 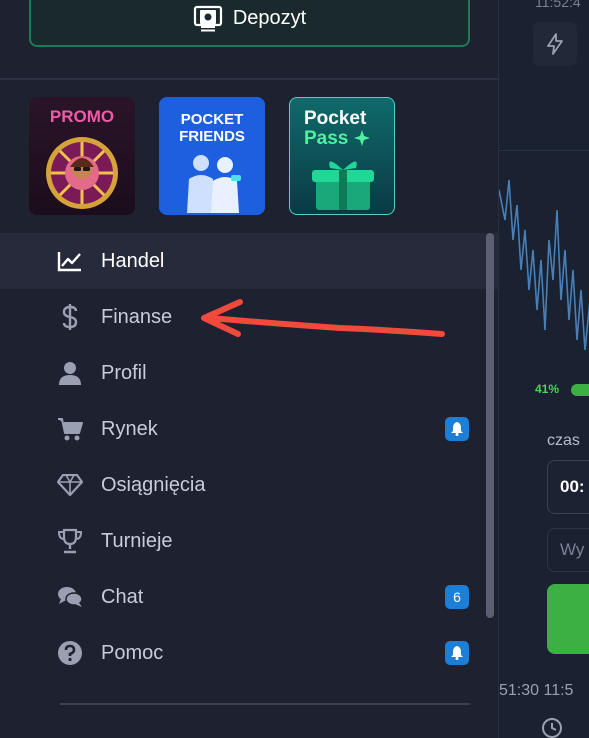 I want to click on promo-card: PROMO, so click(x=82, y=156).